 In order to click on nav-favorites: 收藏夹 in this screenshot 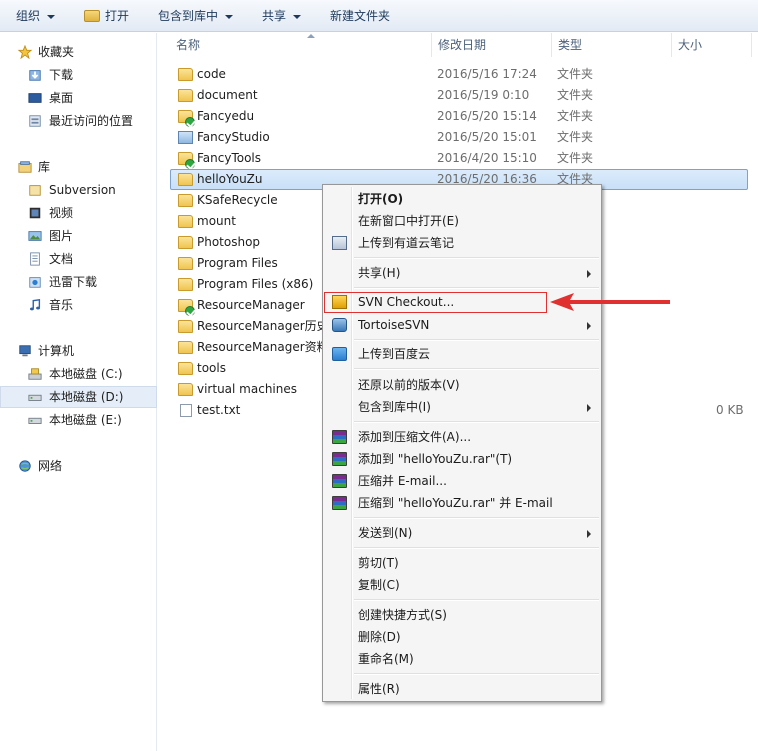, I will do `click(78, 52)`.